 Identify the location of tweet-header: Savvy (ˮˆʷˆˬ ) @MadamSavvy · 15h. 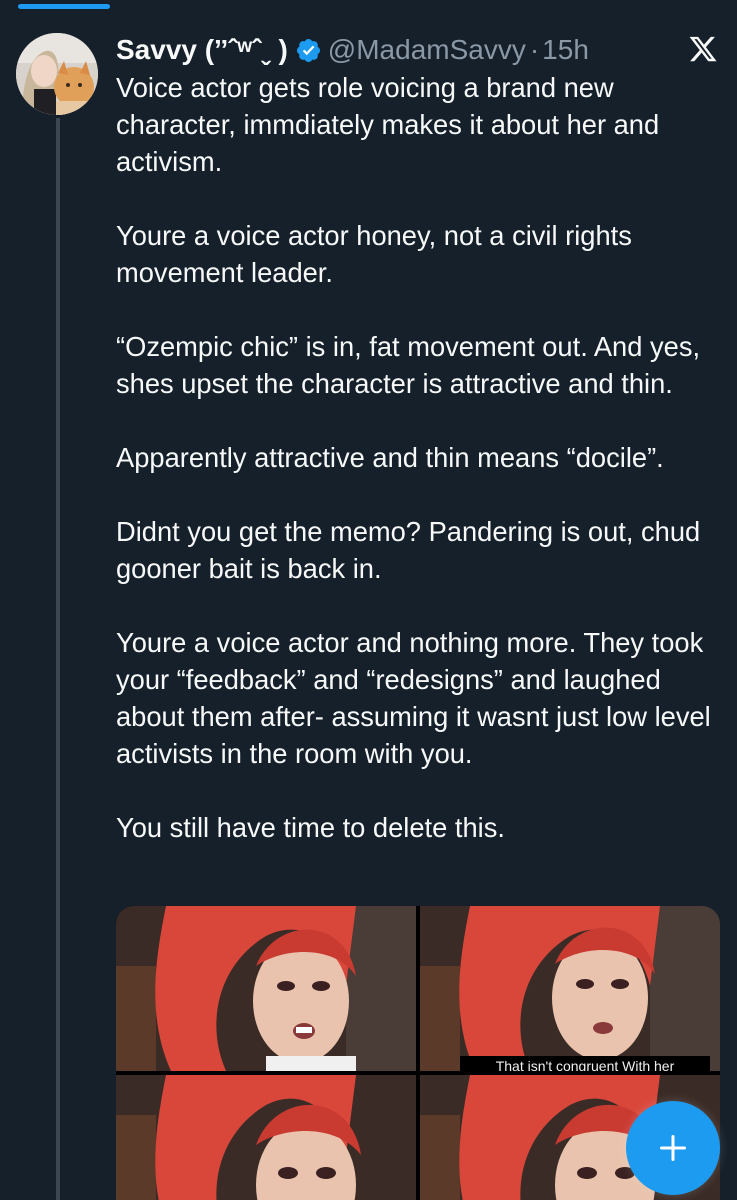
(352, 50).